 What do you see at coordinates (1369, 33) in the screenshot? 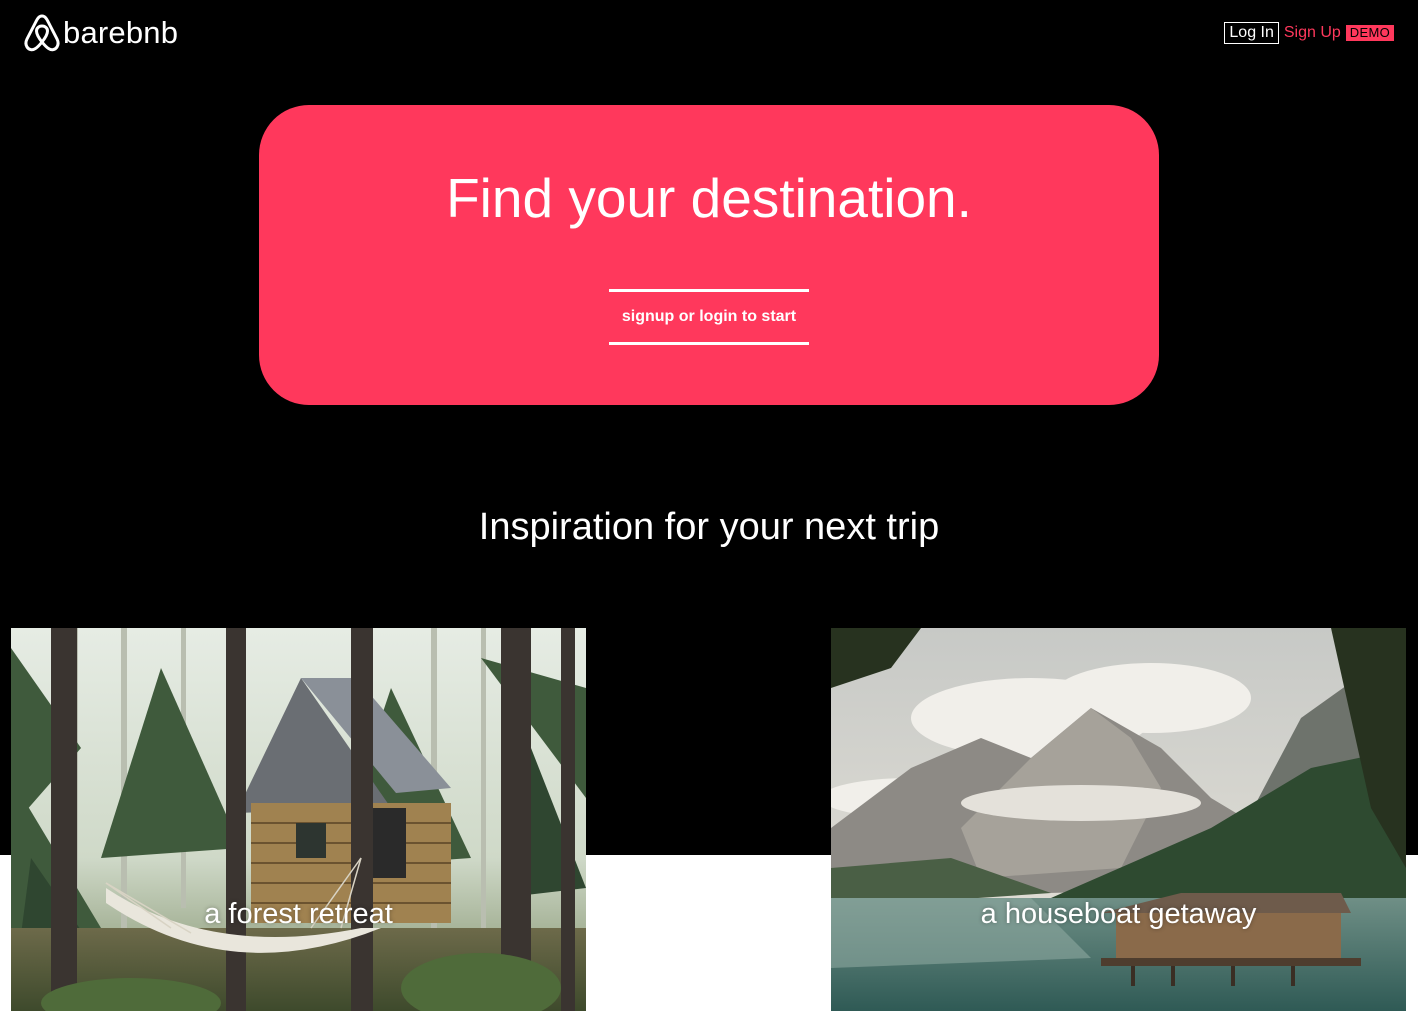
I see `demo-button: DEMO` at bounding box center [1369, 33].